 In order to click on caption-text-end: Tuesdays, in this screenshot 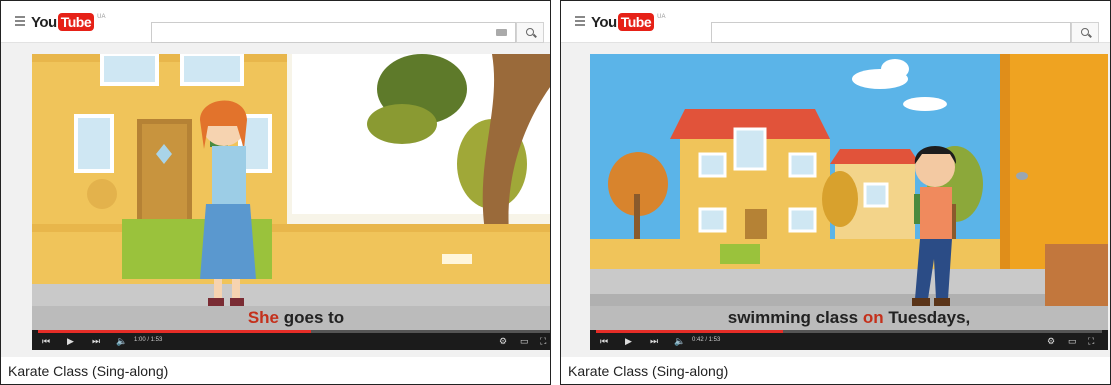, I will do `click(927, 317)`.